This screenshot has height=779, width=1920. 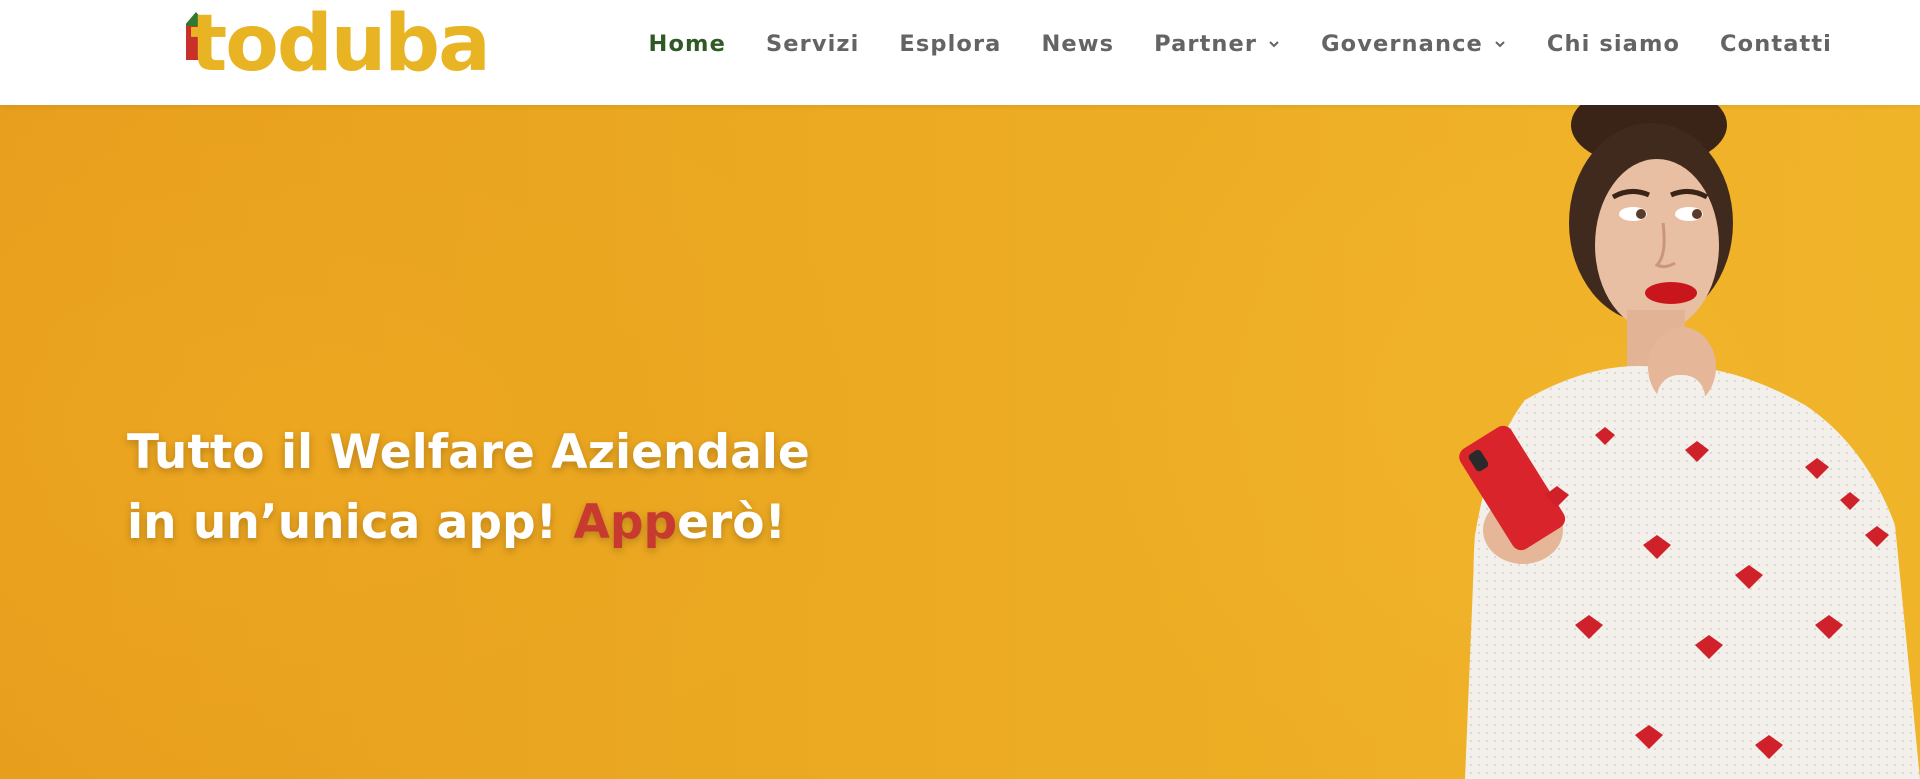 I want to click on nav-home-label: Home, so click(x=687, y=44).